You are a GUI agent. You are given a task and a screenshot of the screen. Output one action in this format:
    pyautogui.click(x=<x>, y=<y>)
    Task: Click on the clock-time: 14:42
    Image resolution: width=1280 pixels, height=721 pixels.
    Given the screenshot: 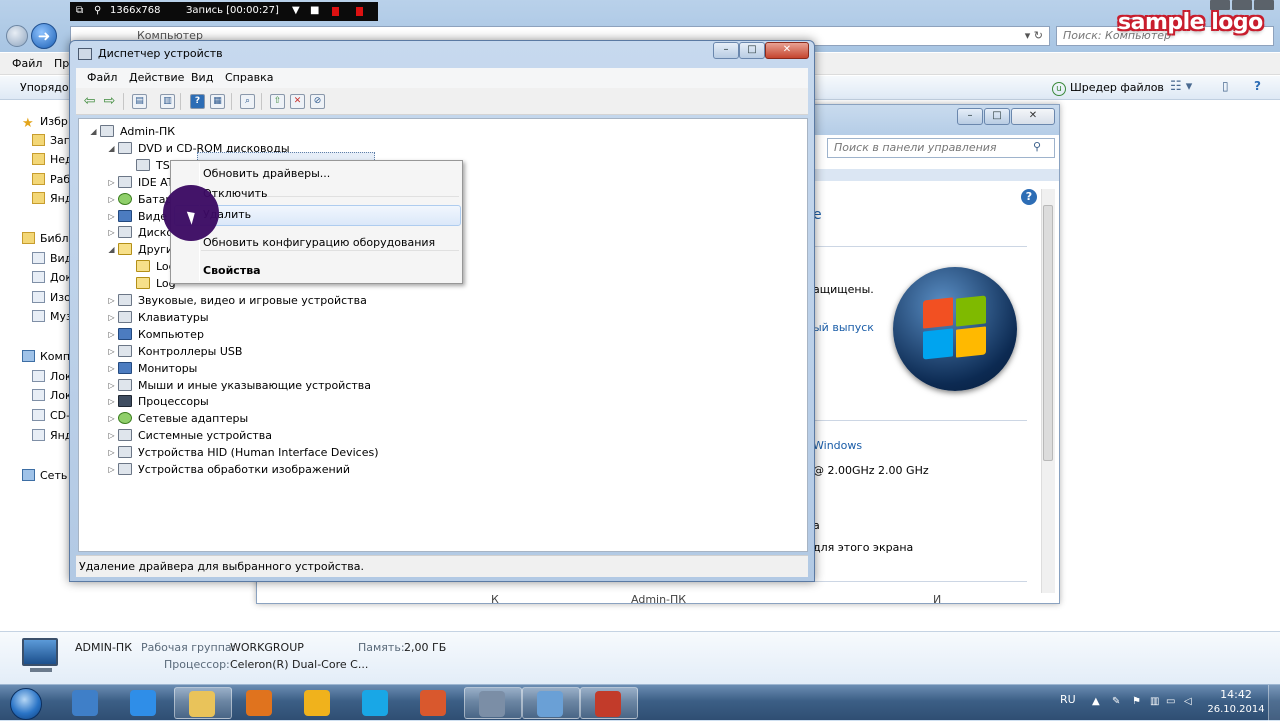 What is the action you would take?
    pyautogui.click(x=1236, y=694)
    